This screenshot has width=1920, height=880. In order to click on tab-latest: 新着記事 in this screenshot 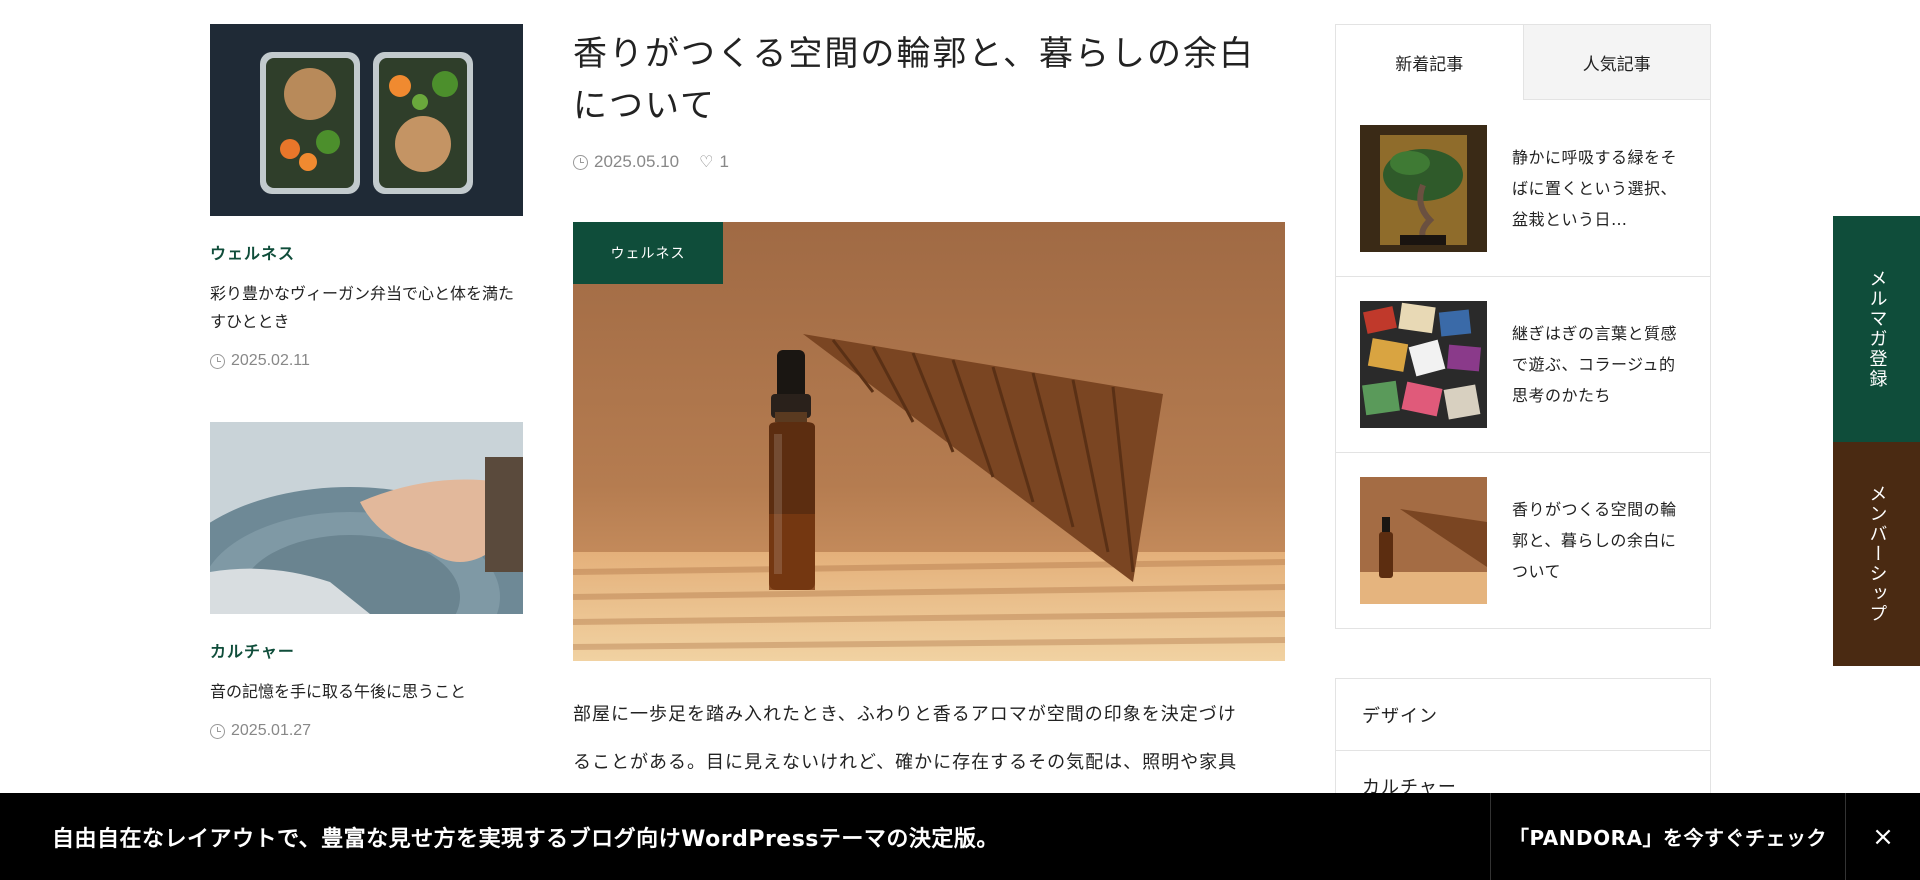, I will do `click(1430, 62)`.